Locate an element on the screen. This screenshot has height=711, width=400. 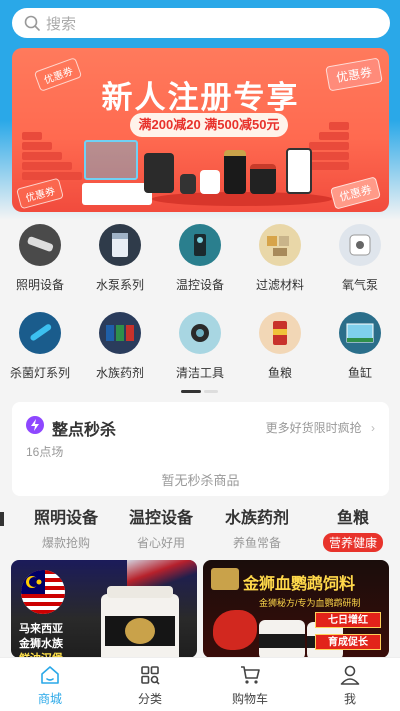
category-label: 清洁工具 is located at coordinates (199, 373).